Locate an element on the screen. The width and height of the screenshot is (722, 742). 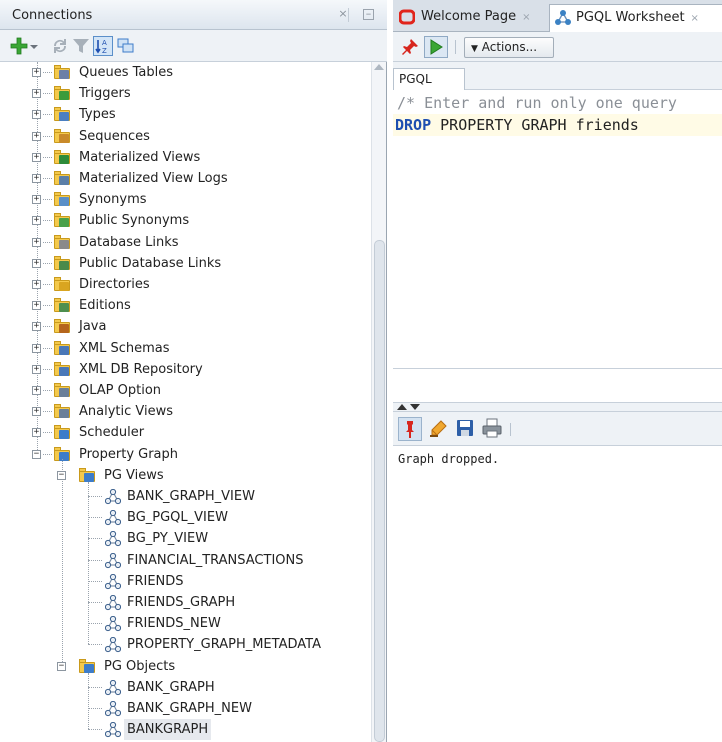
pane-splitter is located at coordinates (557, 407).